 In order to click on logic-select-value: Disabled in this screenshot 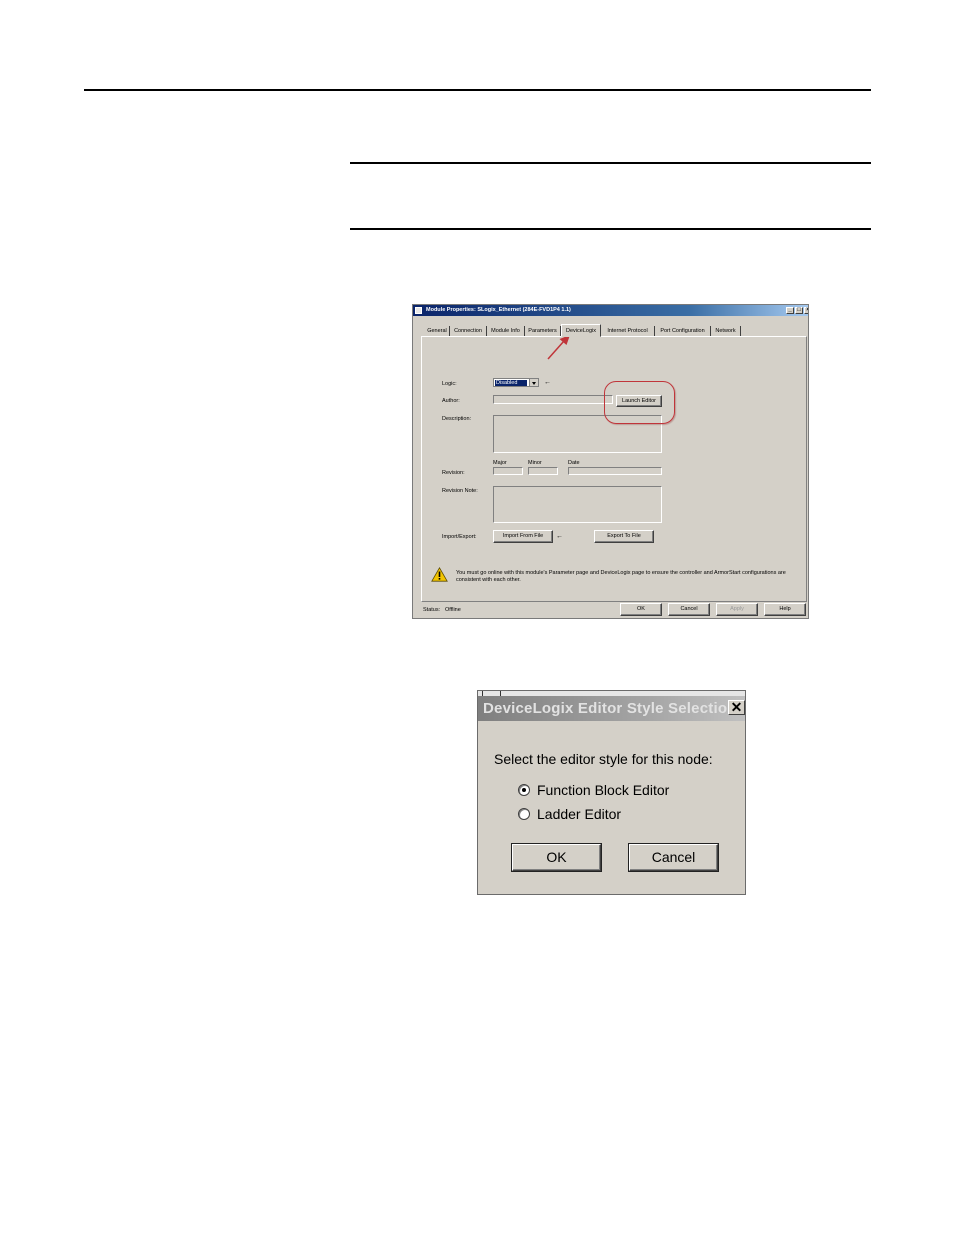, I will do `click(511, 383)`.